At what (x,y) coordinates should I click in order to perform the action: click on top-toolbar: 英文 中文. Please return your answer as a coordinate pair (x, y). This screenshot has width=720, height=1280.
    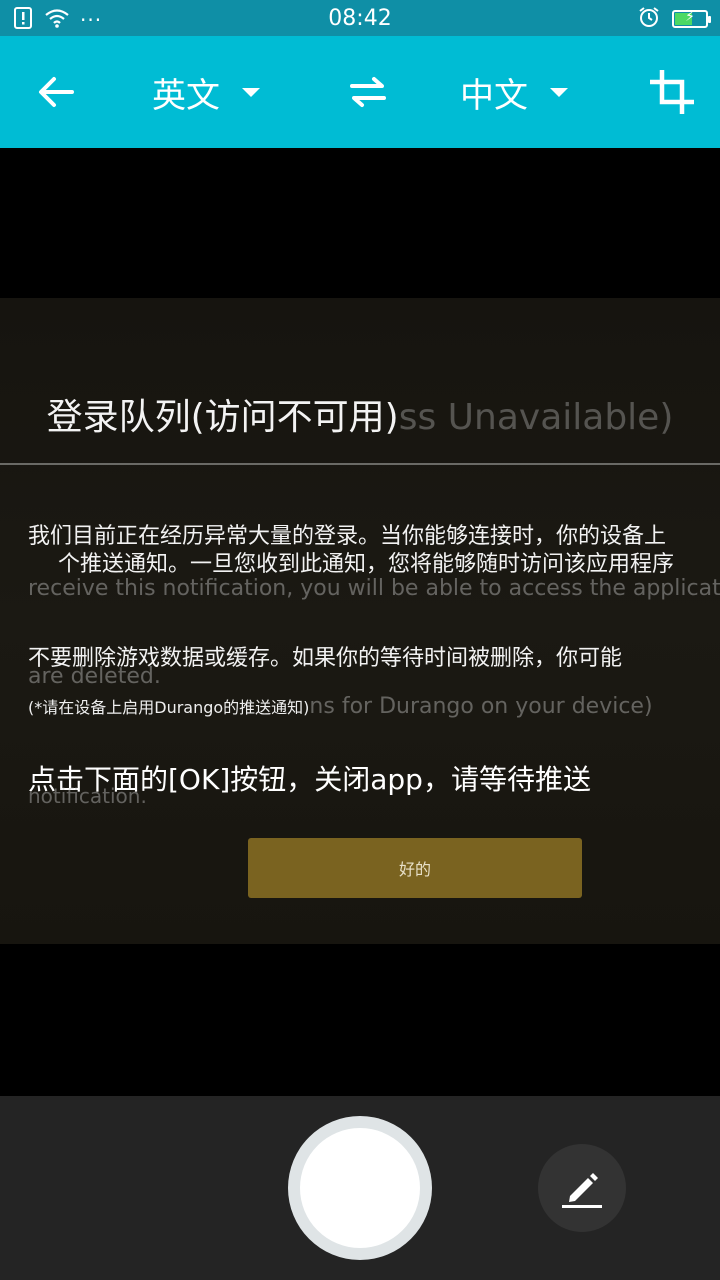
    Looking at the image, I should click on (360, 92).